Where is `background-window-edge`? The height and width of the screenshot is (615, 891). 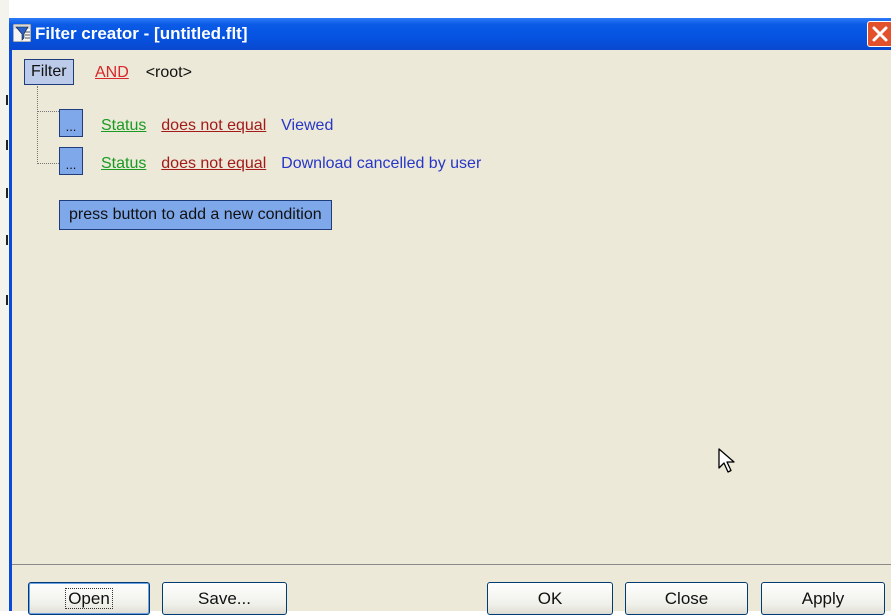
background-window-edge is located at coordinates (4, 305).